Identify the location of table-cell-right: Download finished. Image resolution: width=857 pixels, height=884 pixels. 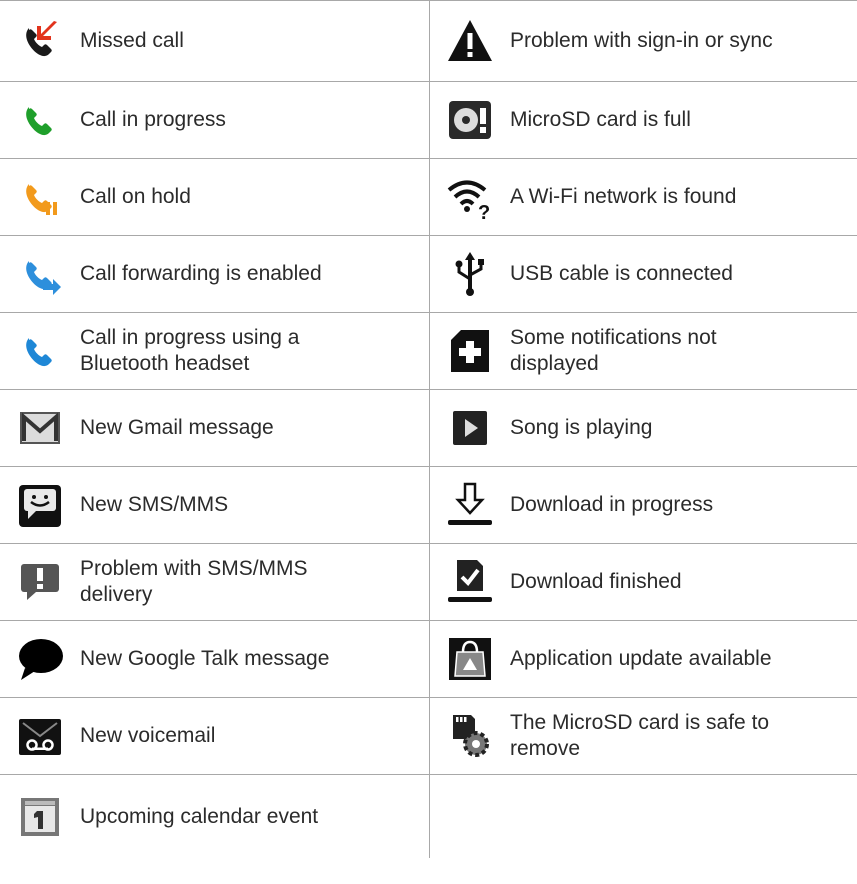
(643, 582).